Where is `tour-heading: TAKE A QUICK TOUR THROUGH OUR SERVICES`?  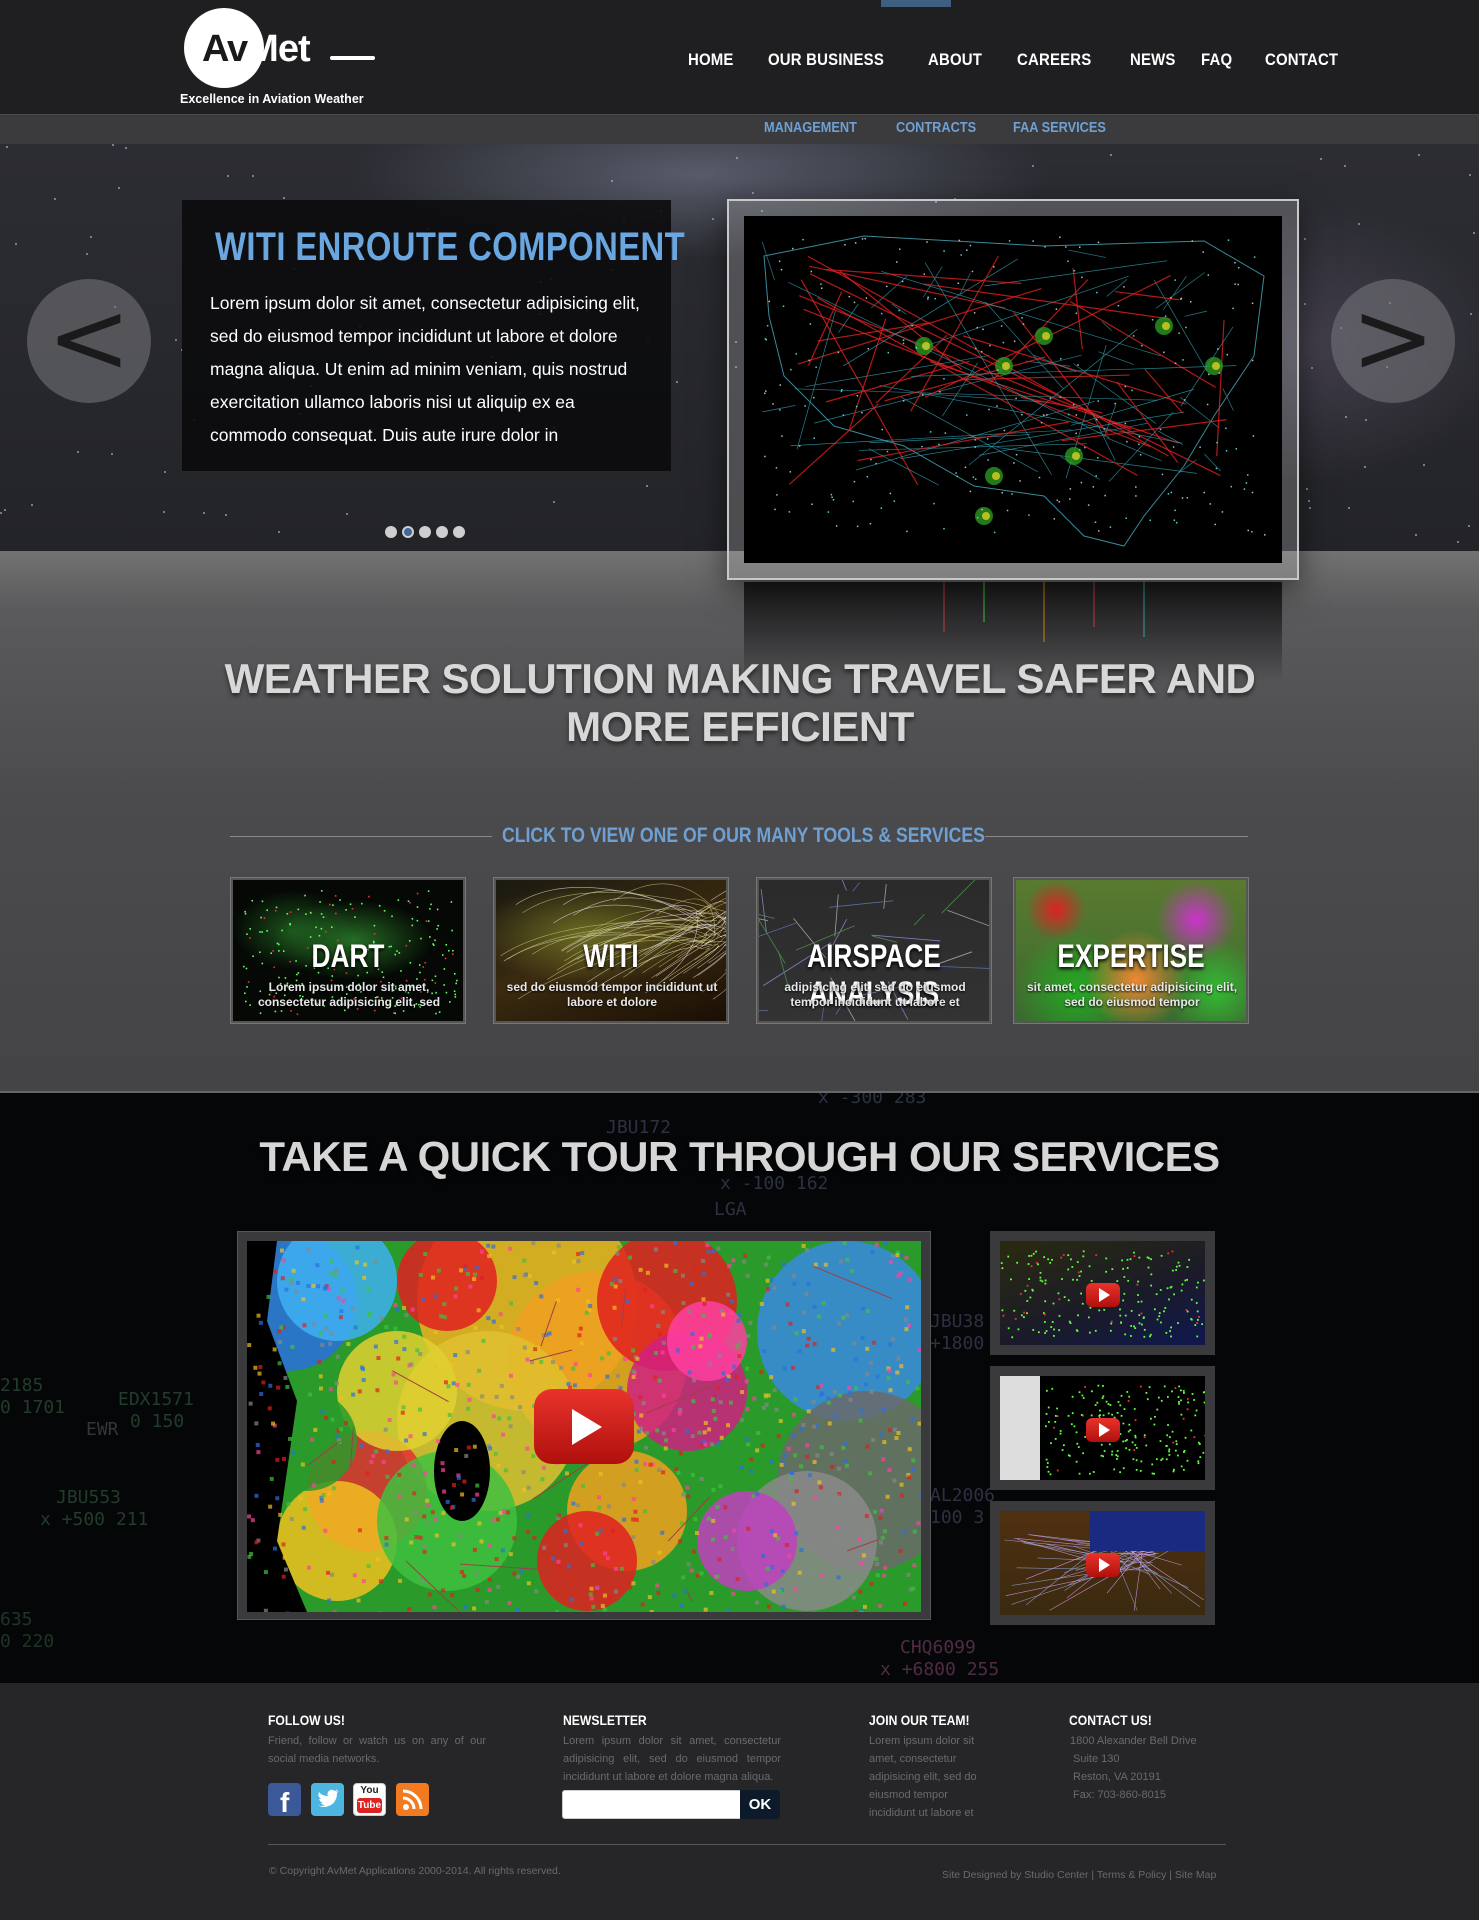
tour-heading: TAKE A QUICK TOUR THROUGH OUR SERVICES is located at coordinates (739, 1156).